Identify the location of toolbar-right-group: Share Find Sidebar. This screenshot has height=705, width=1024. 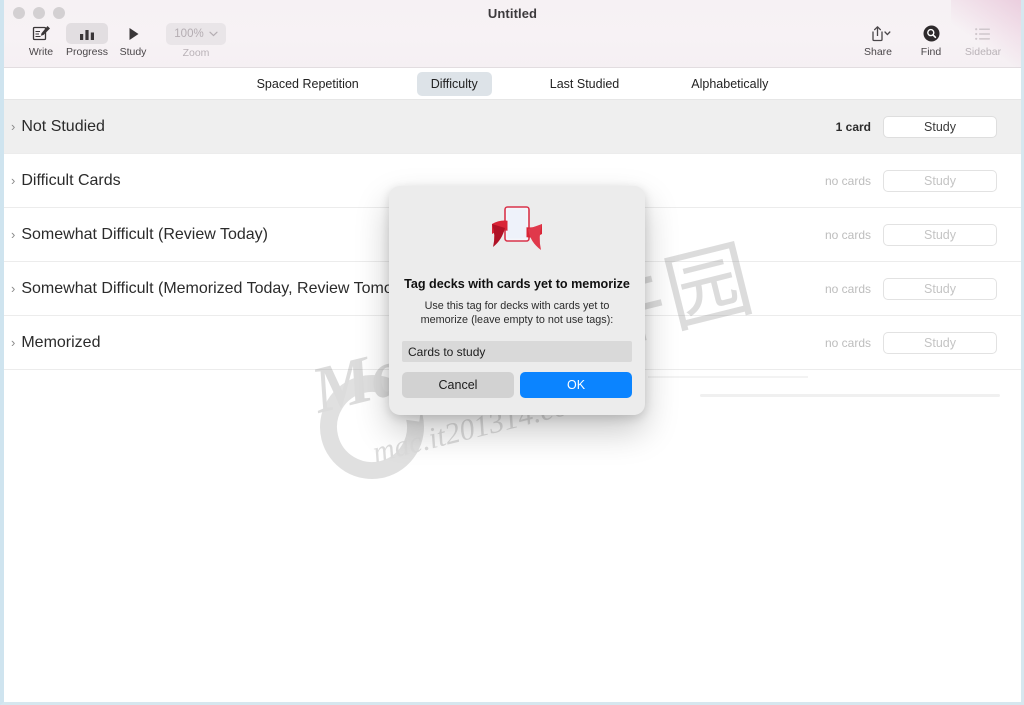
(930, 40).